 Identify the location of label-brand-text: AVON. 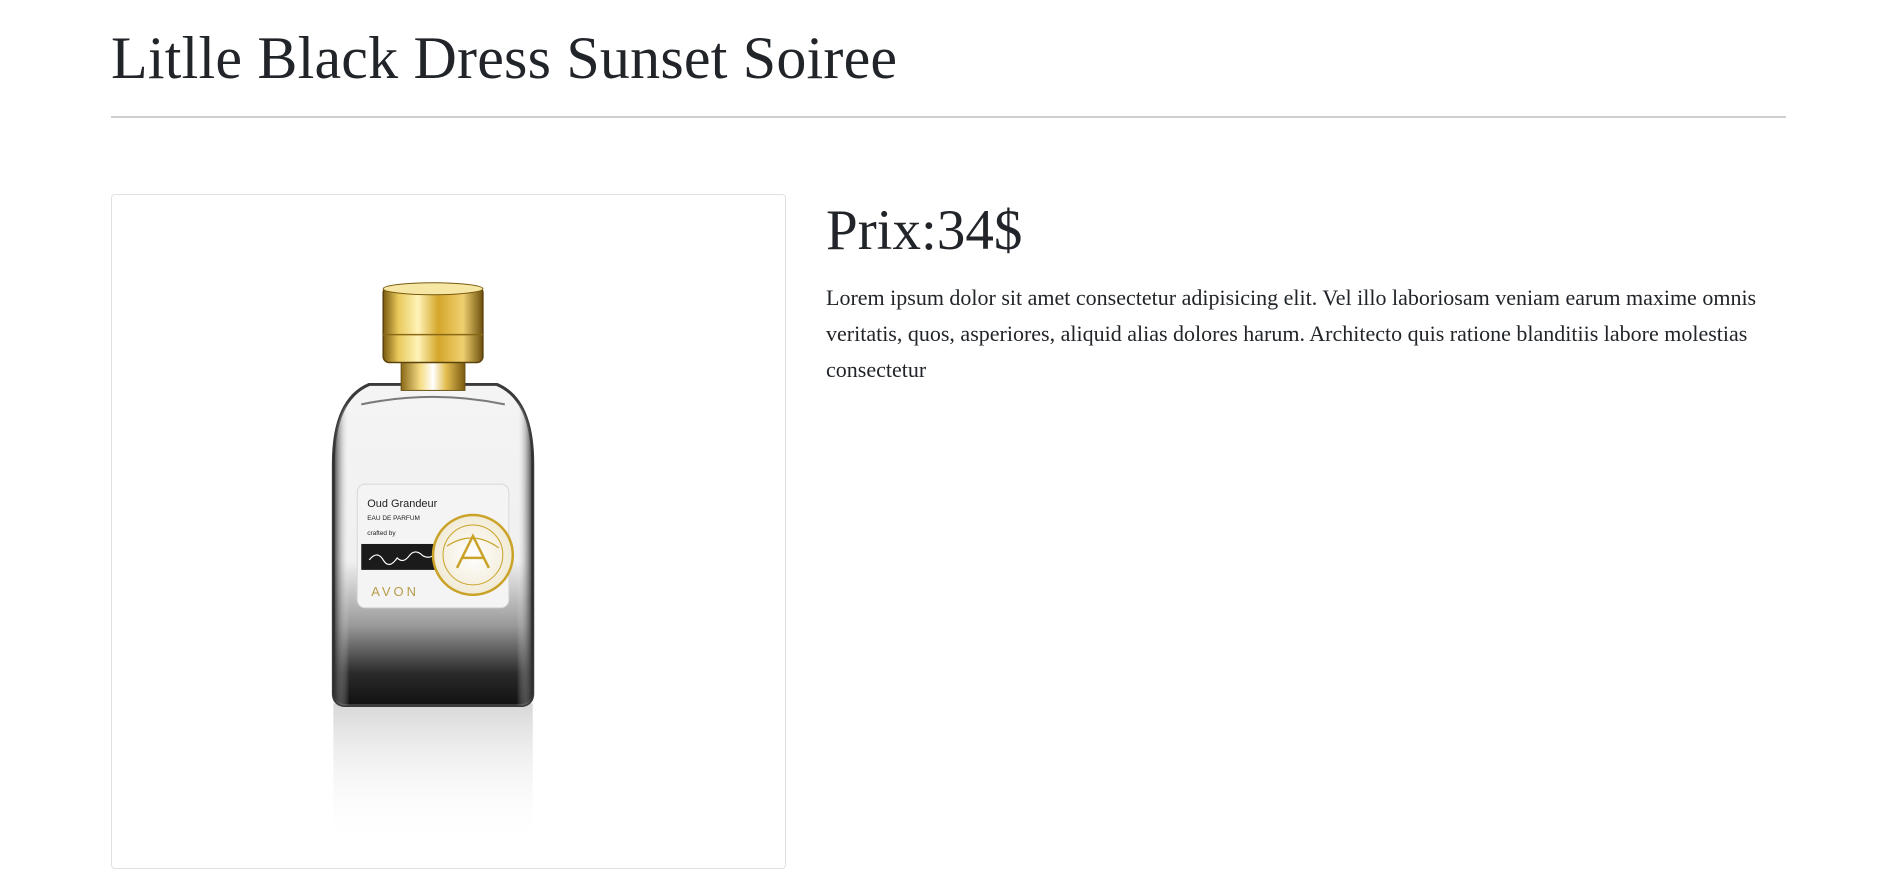
(395, 591).